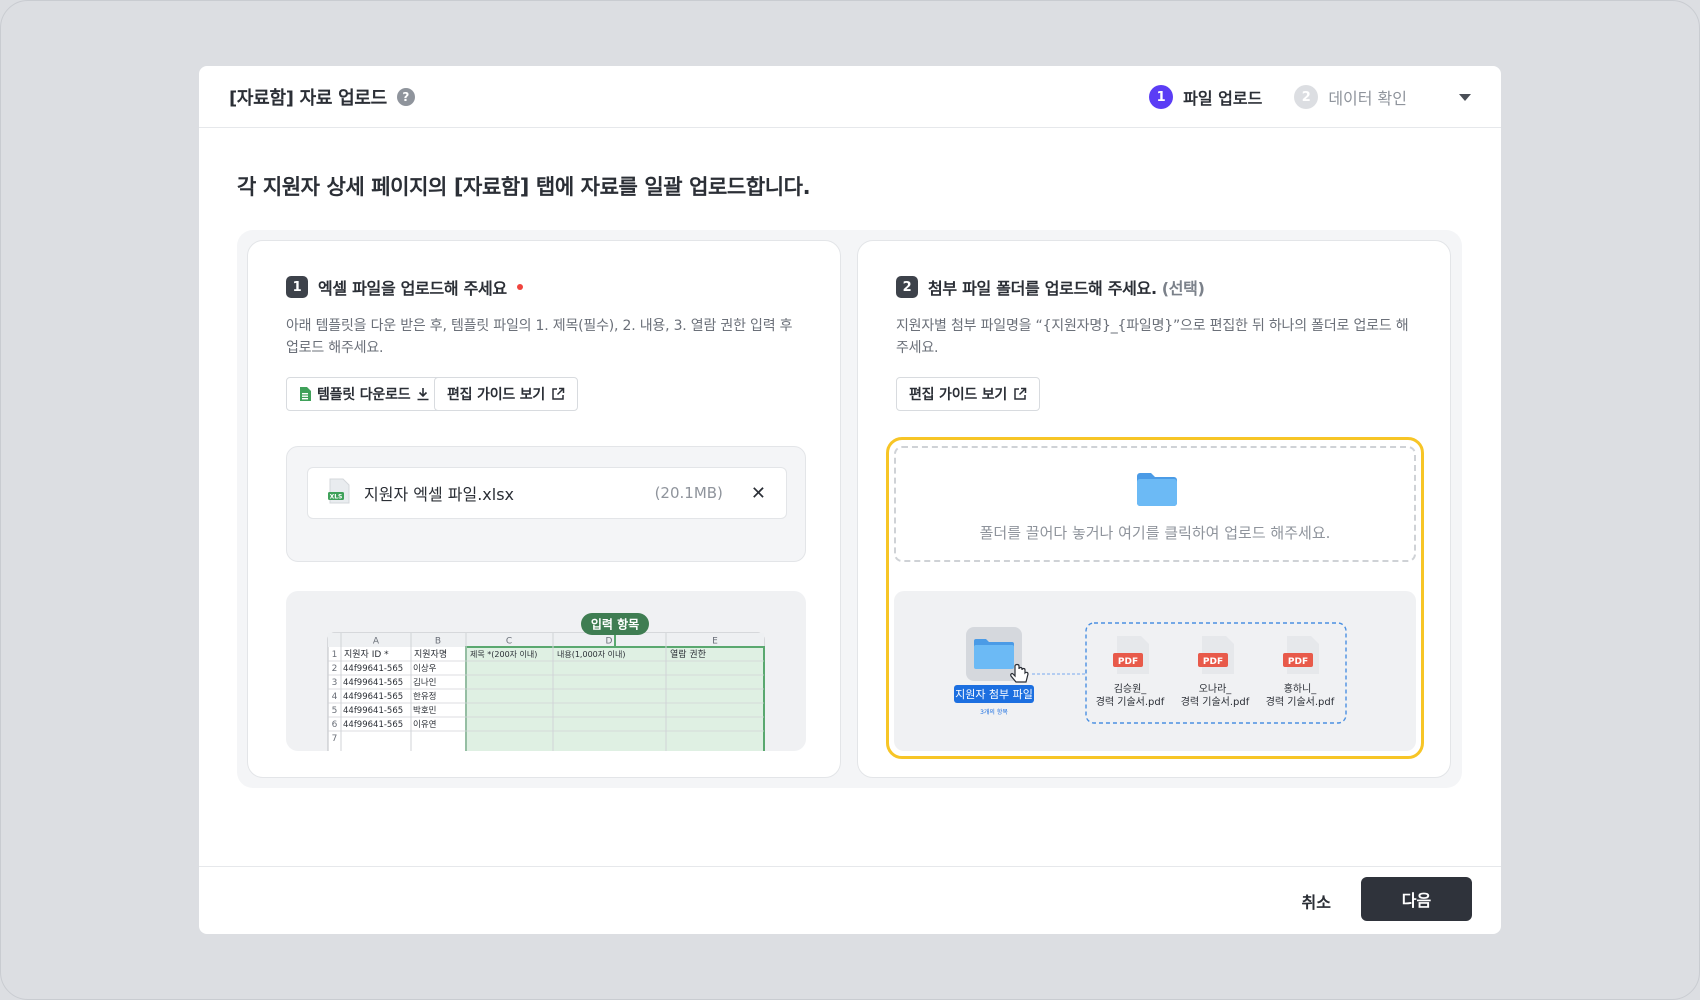  What do you see at coordinates (688, 493) in the screenshot?
I see `file-size: (20.1MB)` at bounding box center [688, 493].